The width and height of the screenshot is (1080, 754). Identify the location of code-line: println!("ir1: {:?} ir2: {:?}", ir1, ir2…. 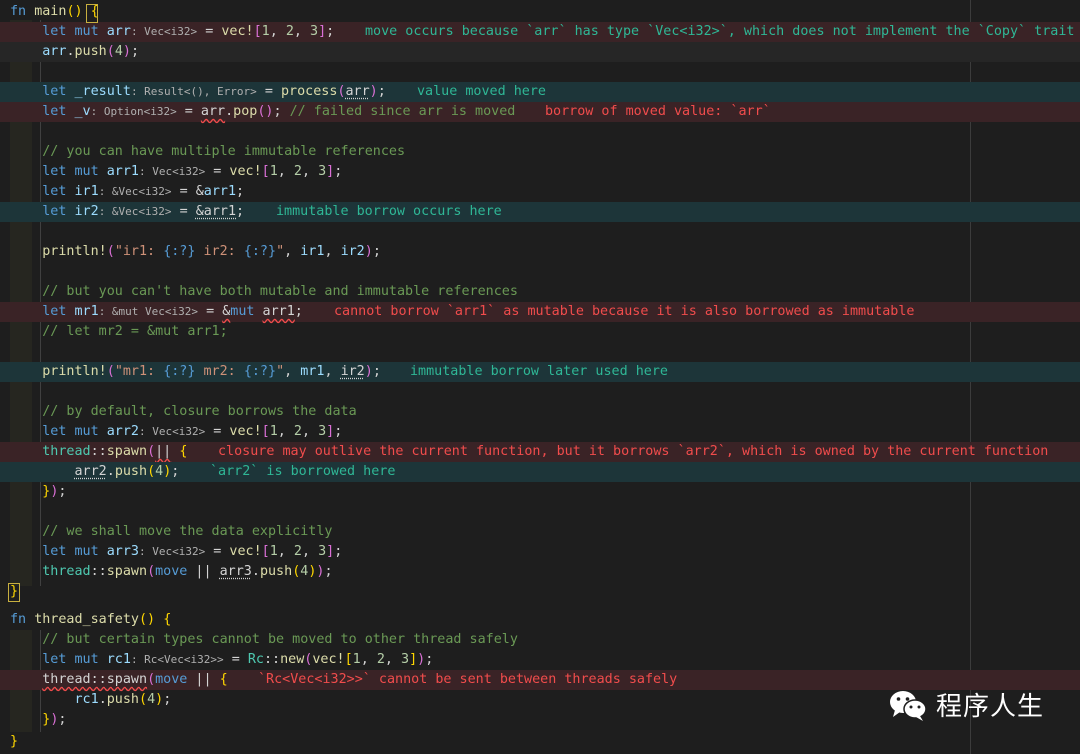
(540, 252).